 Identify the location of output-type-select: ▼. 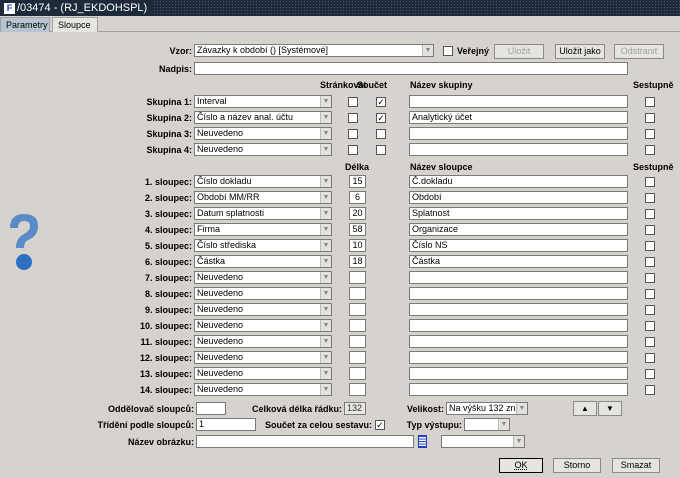
(487, 424).